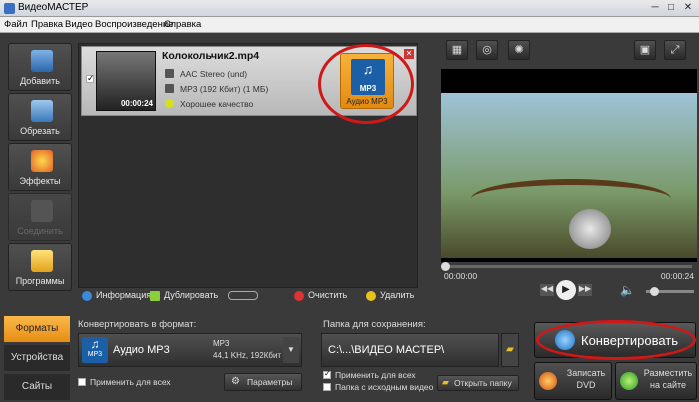  What do you see at coordinates (15, 24) in the screenshot?
I see `menu-file: Файл` at bounding box center [15, 24].